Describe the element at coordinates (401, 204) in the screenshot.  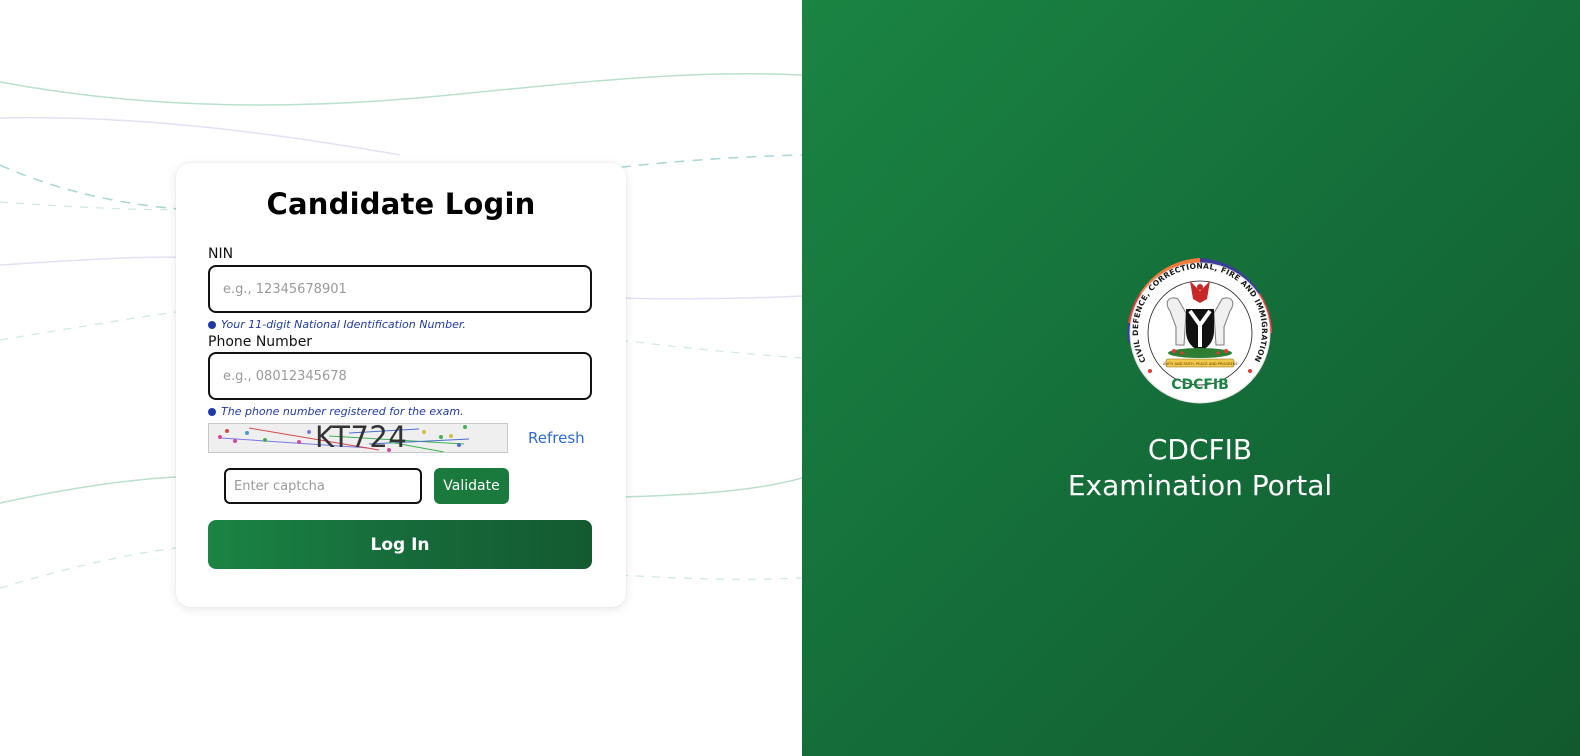
I see `card-title: Candidate Login` at that location.